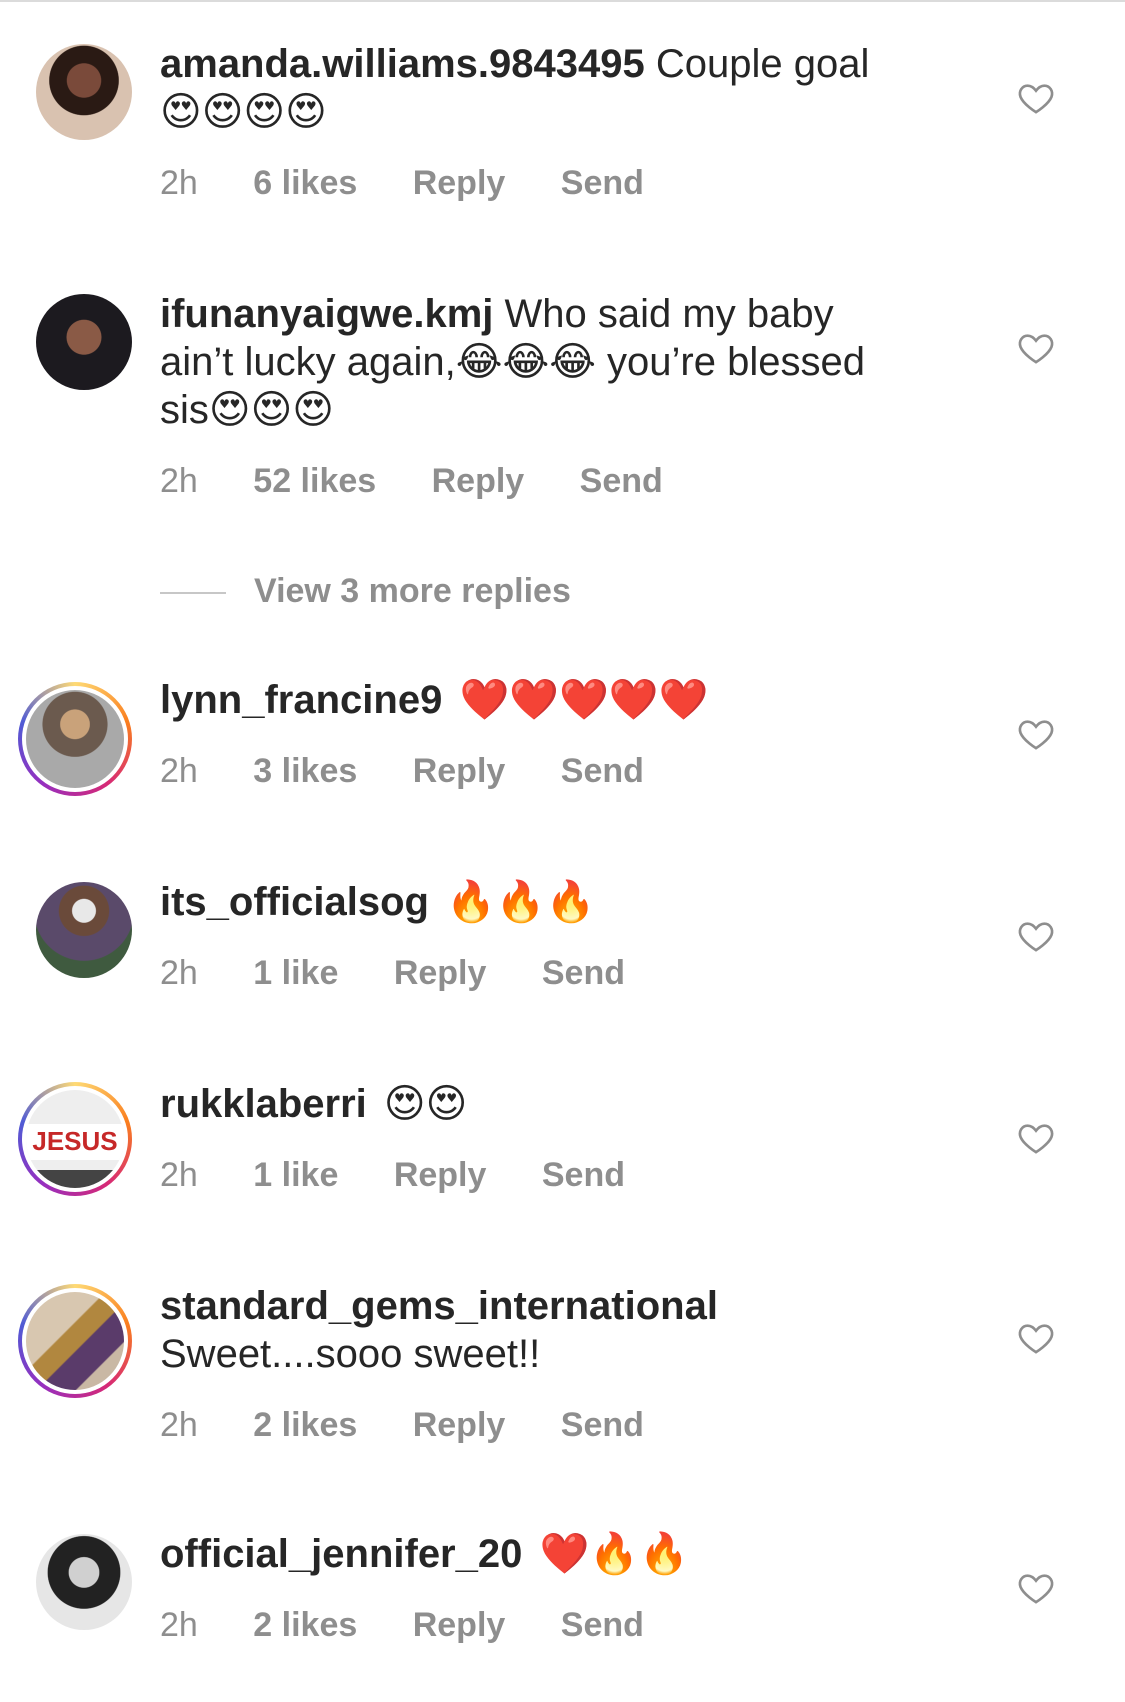 Image resolution: width=1125 pixels, height=1702 pixels. I want to click on top-divider, so click(562, 1).